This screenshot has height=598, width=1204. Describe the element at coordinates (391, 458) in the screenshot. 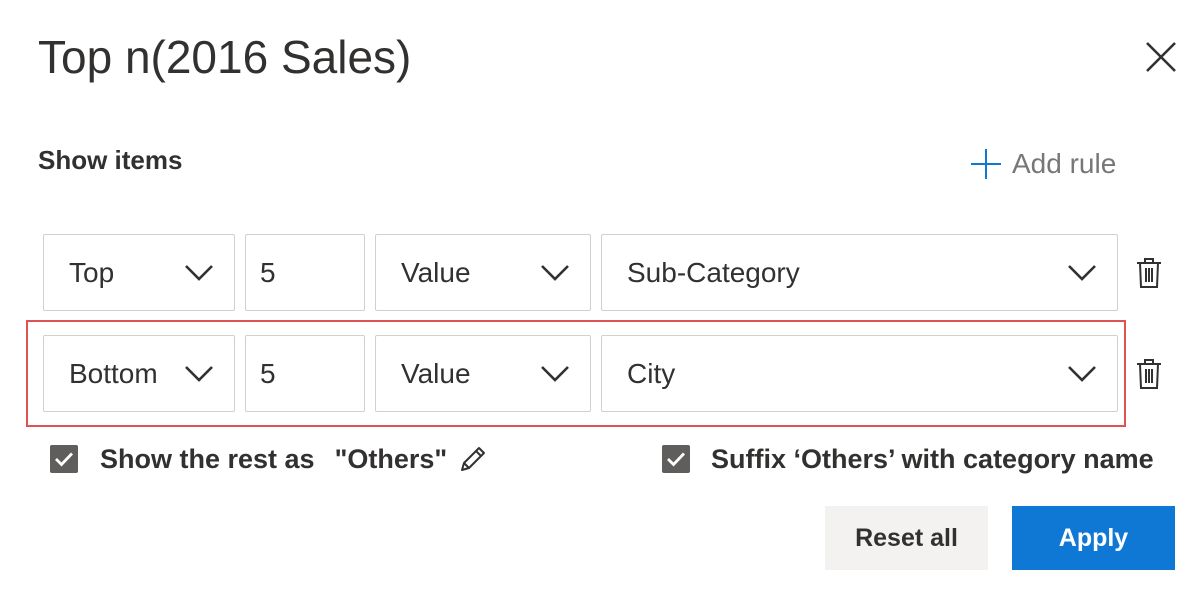

I see `others-name-value: "Others"` at that location.